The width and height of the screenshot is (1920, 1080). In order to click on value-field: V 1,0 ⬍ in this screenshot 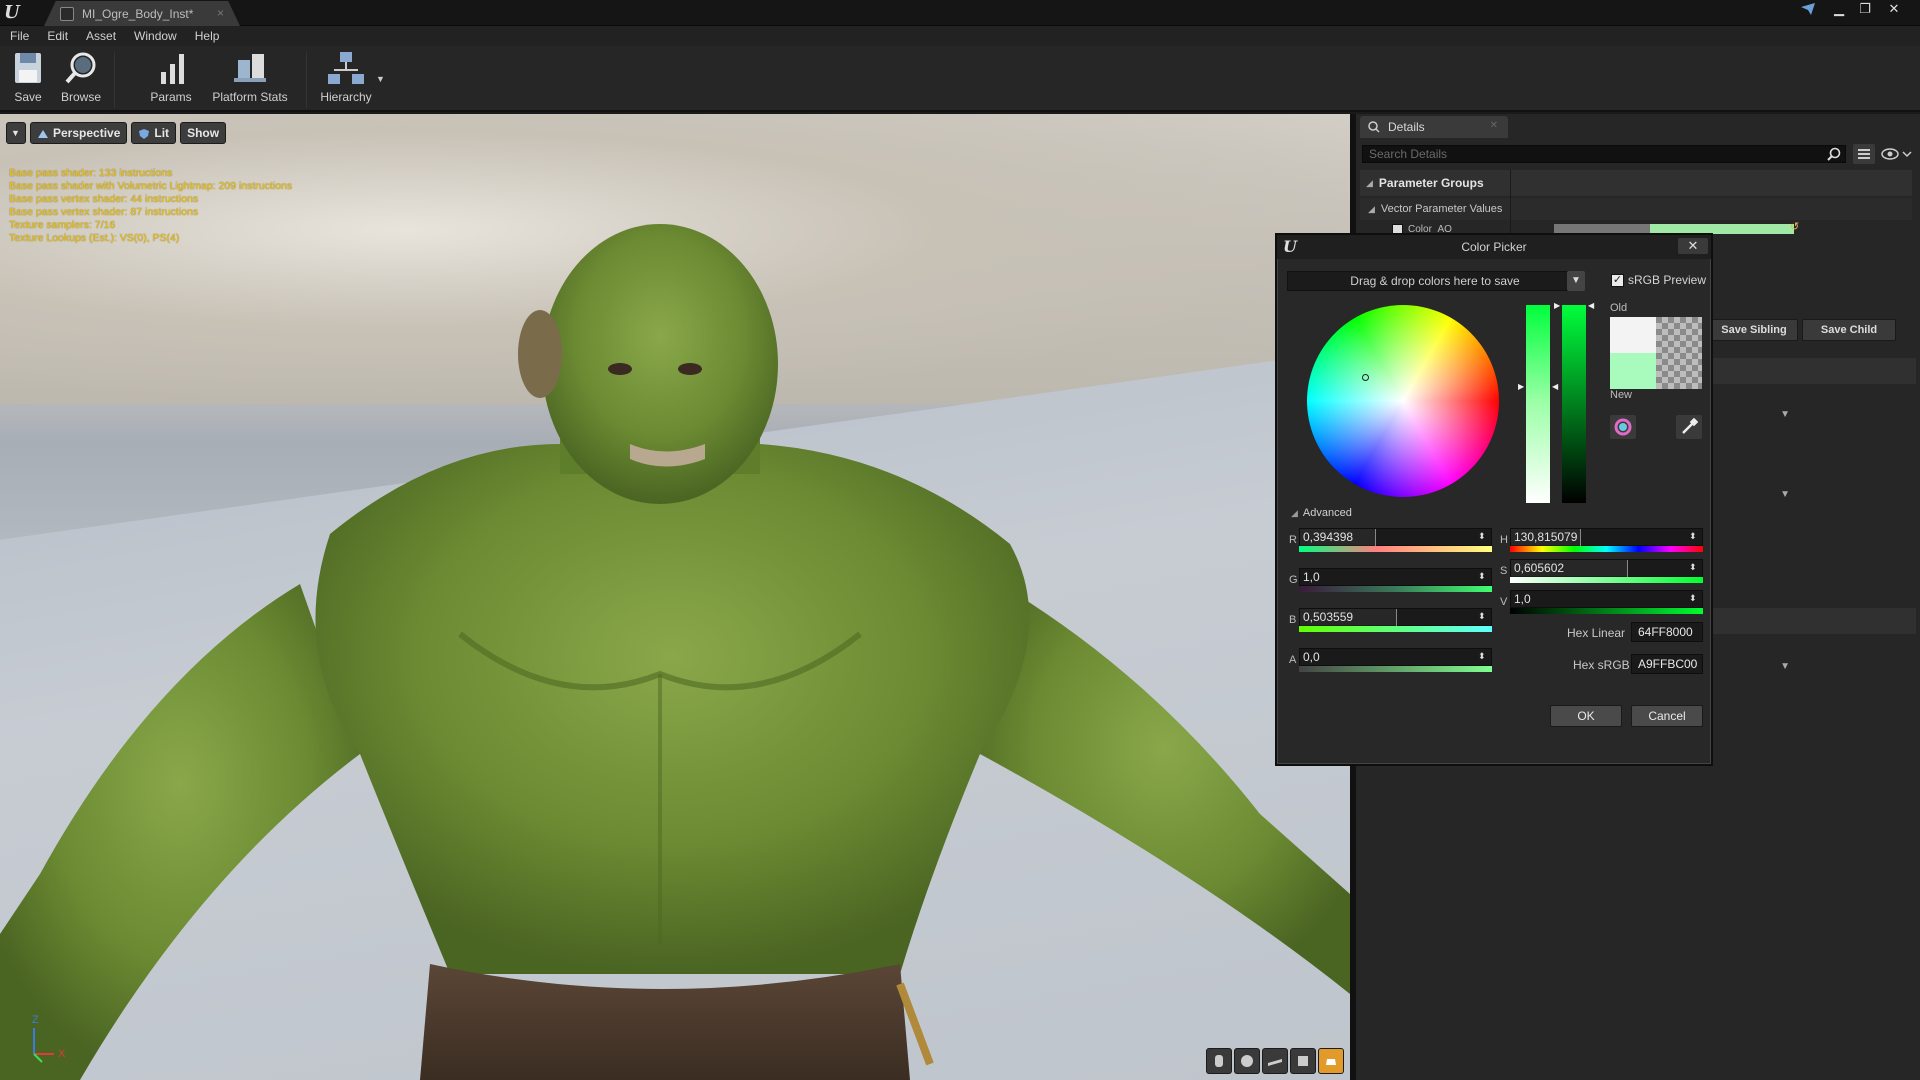, I will do `click(1601, 602)`.